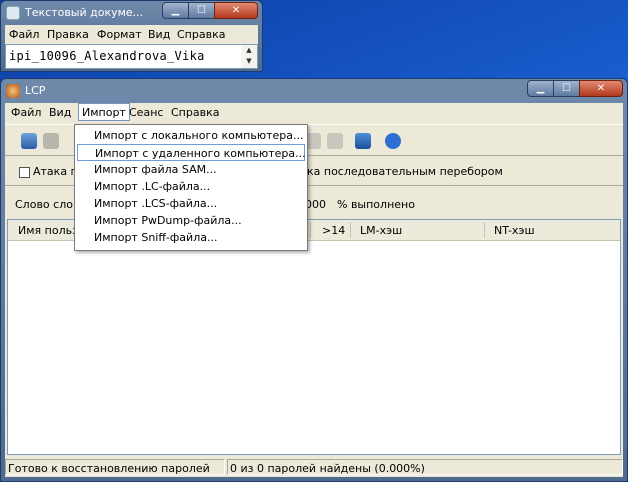  I want to click on menu-edit: Правка, so click(68, 34).